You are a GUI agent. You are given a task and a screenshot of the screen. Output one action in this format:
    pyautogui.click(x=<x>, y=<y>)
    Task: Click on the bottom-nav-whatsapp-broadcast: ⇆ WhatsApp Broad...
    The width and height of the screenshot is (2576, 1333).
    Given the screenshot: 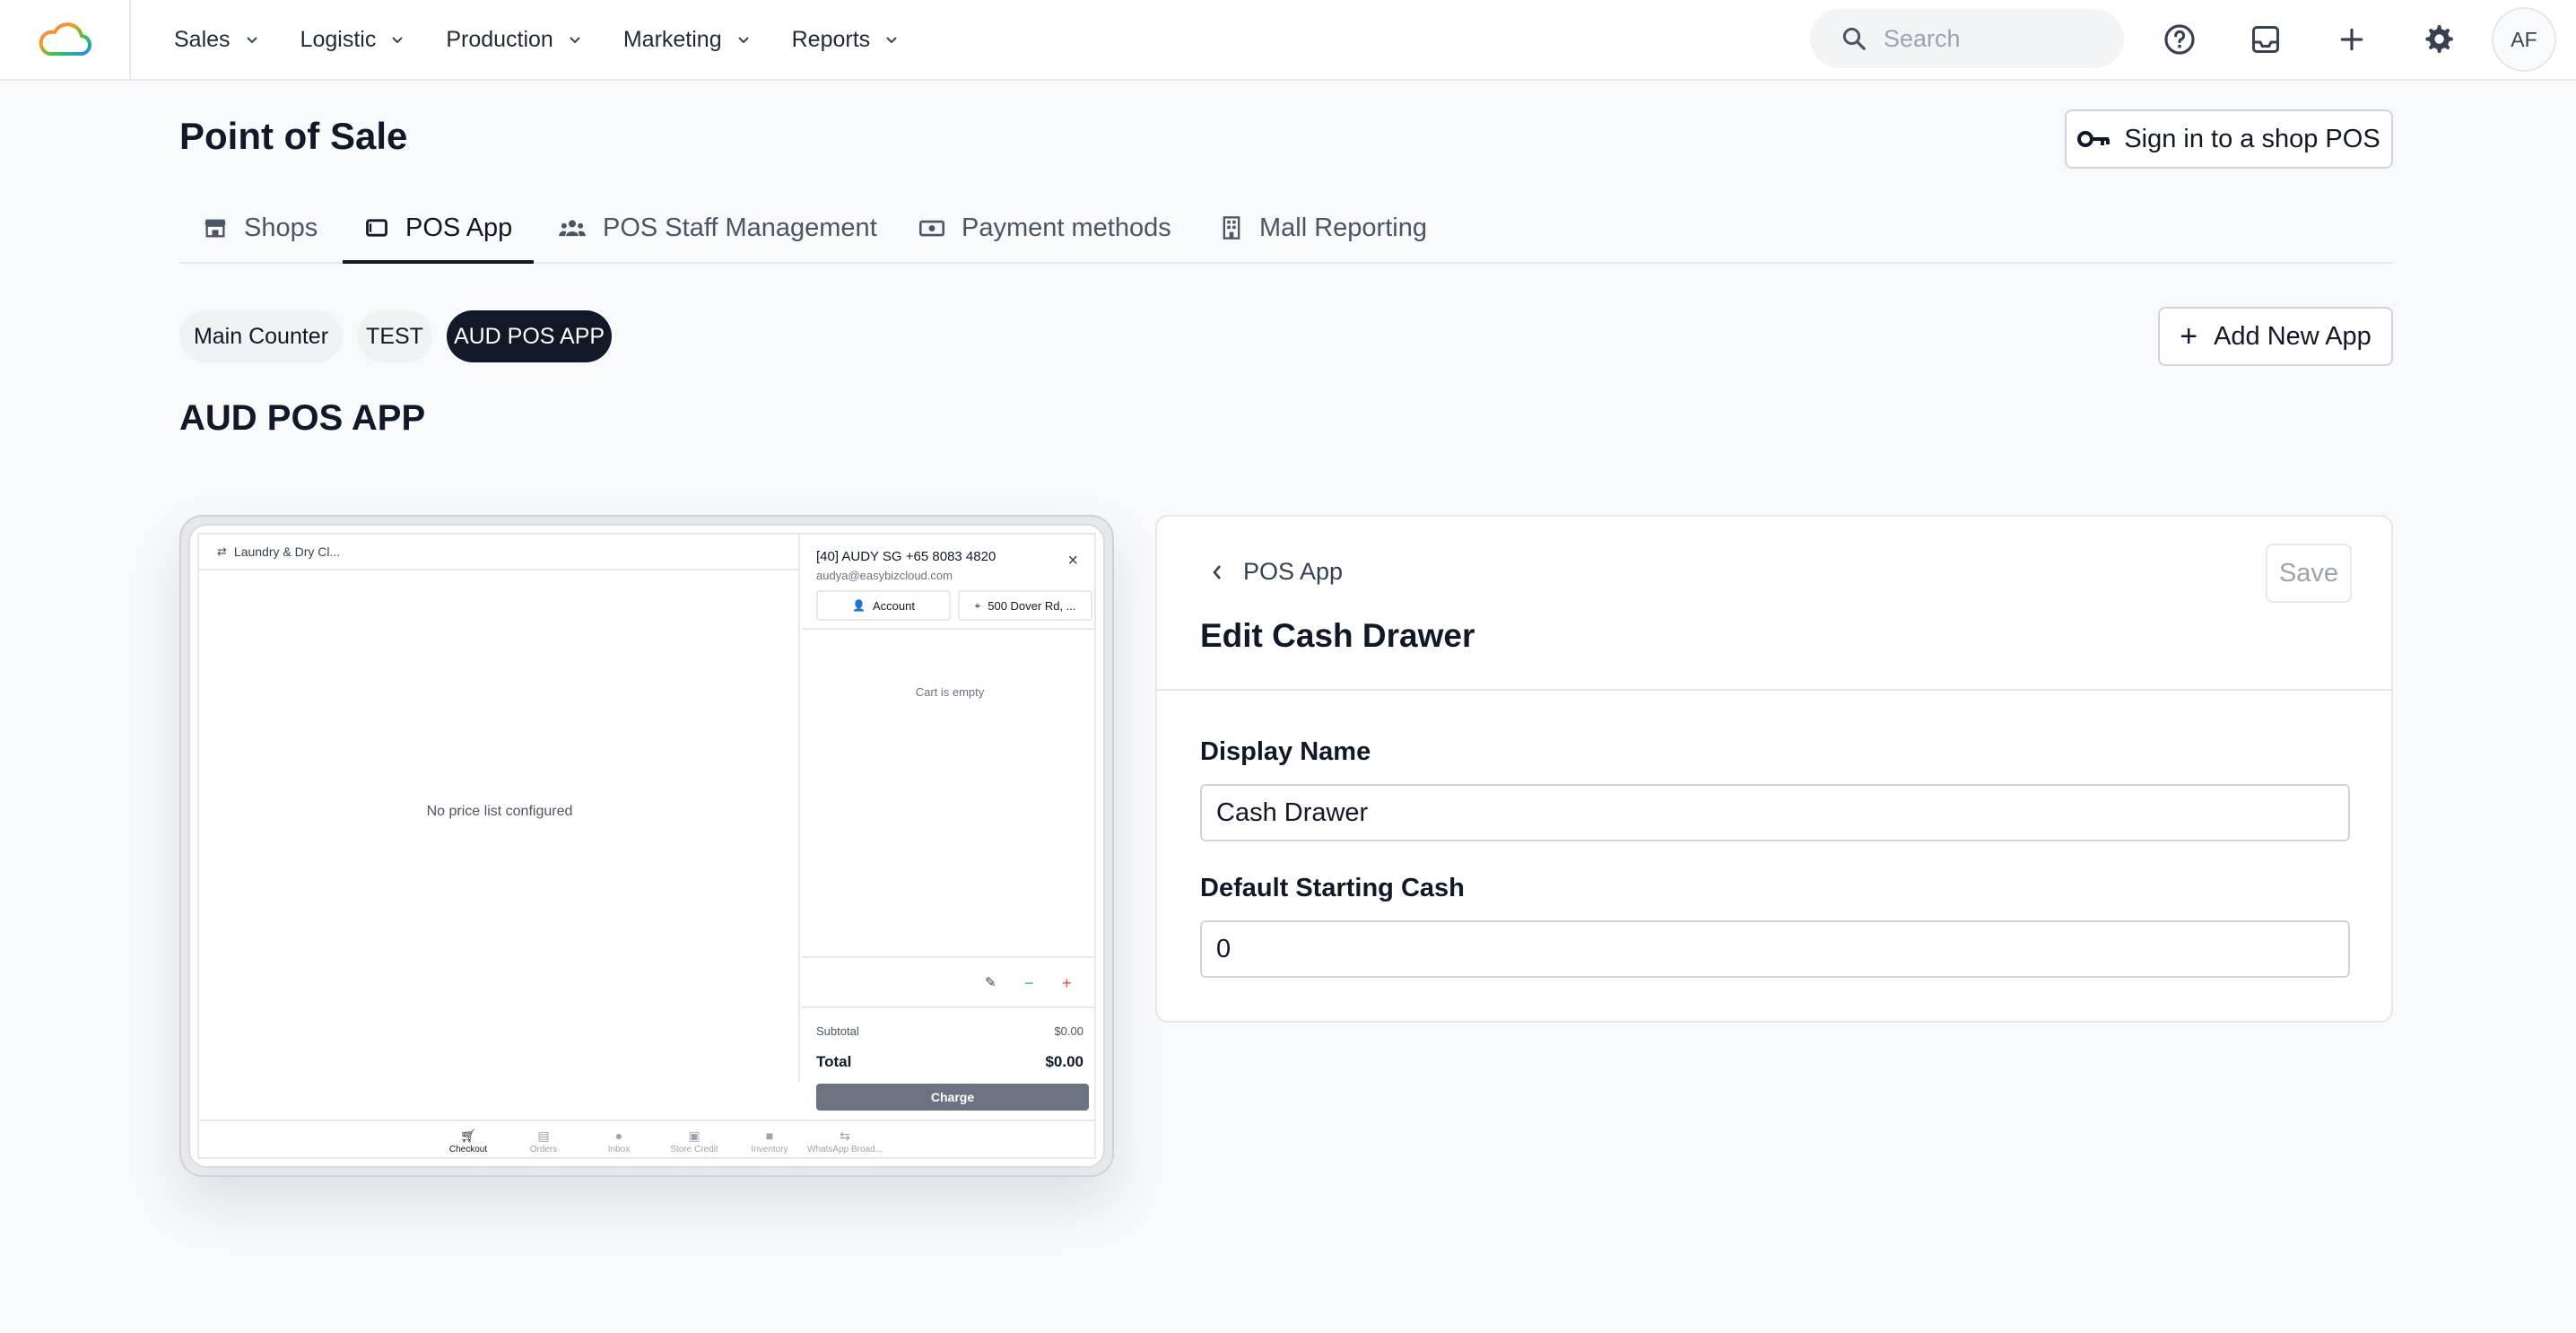 What is the action you would take?
    pyautogui.click(x=845, y=1141)
    